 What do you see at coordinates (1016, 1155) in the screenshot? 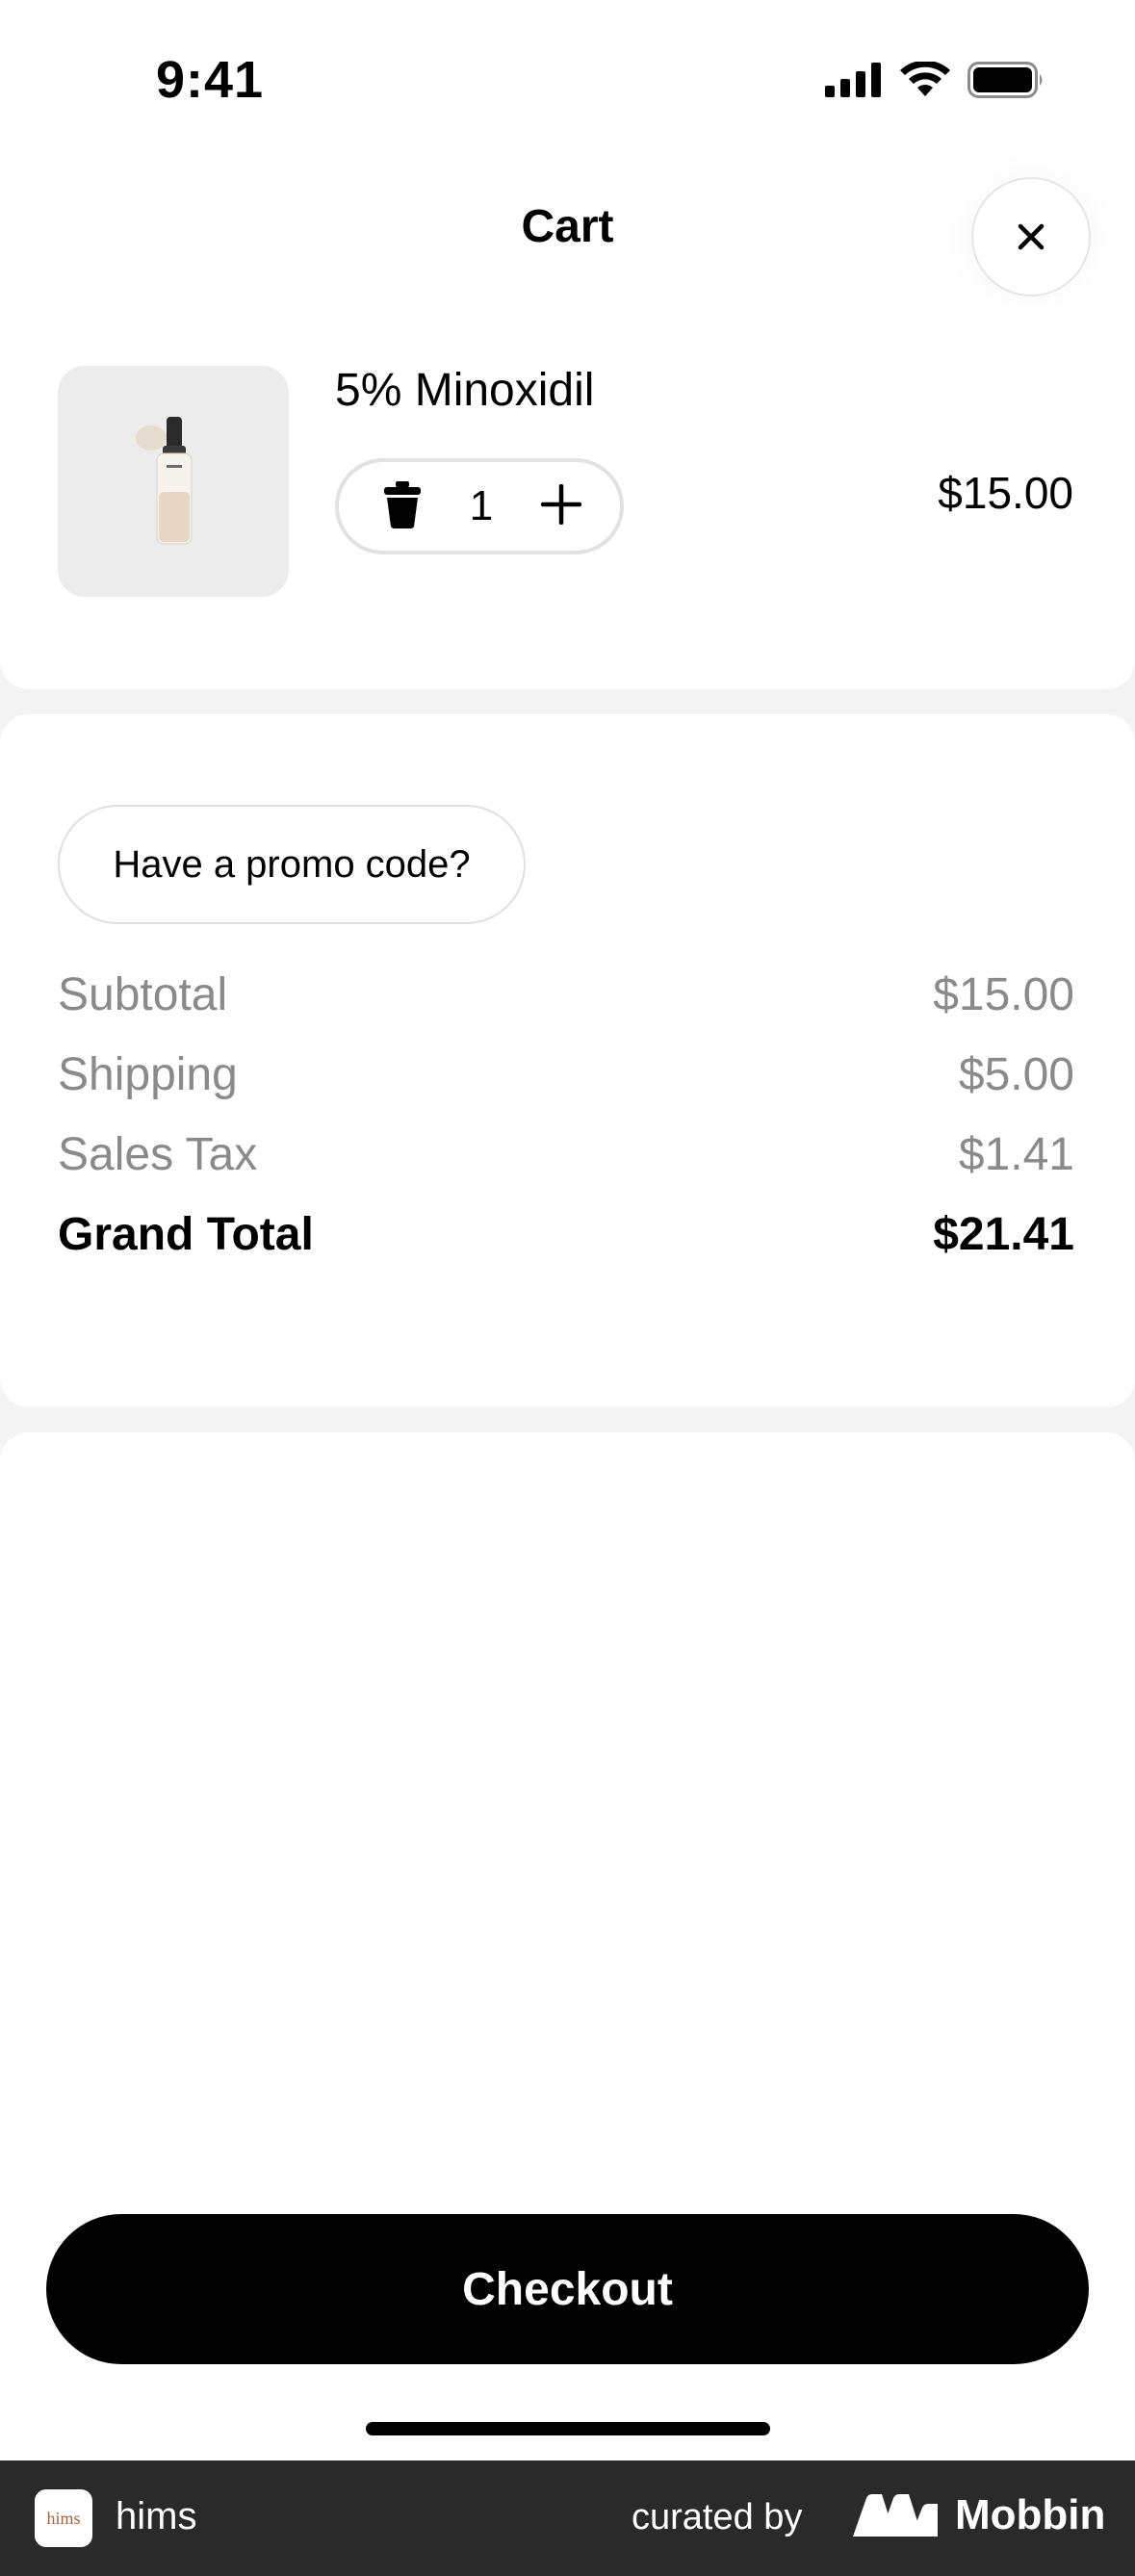
I see `summary-value: $1.41` at bounding box center [1016, 1155].